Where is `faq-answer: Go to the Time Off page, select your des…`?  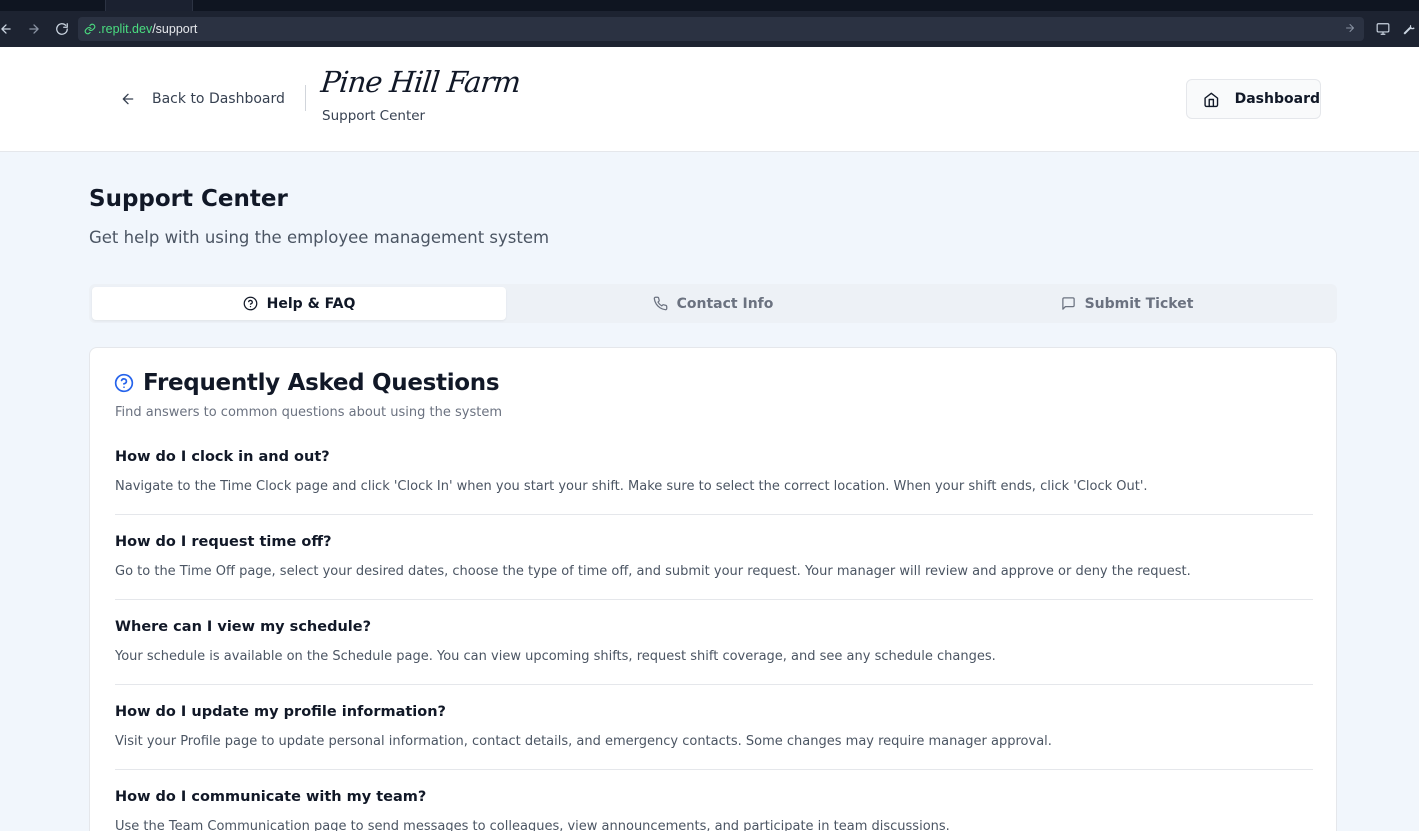 faq-answer: Go to the Time Off page, select your des… is located at coordinates (653, 571).